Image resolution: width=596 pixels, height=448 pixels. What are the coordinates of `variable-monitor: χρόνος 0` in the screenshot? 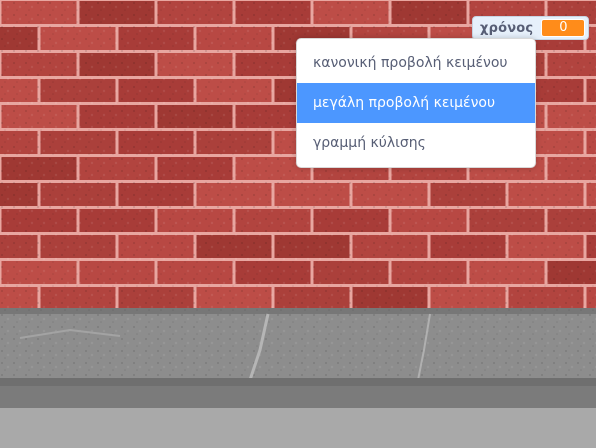 It's located at (531, 28).